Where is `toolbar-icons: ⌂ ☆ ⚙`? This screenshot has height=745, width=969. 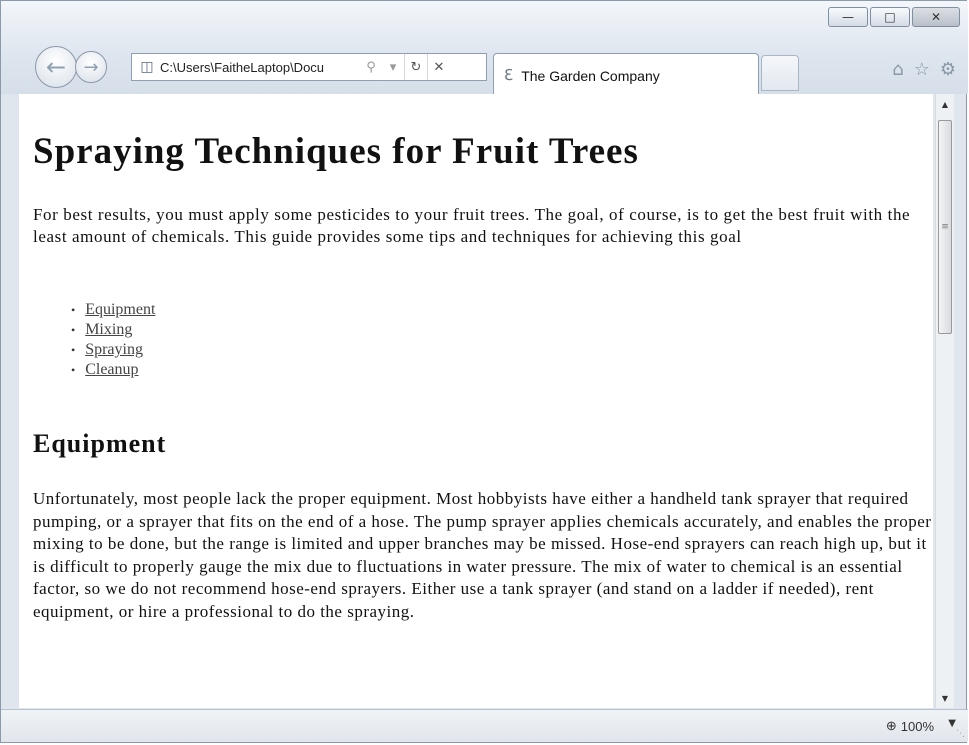
toolbar-icons: ⌂ ☆ ⚙ is located at coordinates (924, 69).